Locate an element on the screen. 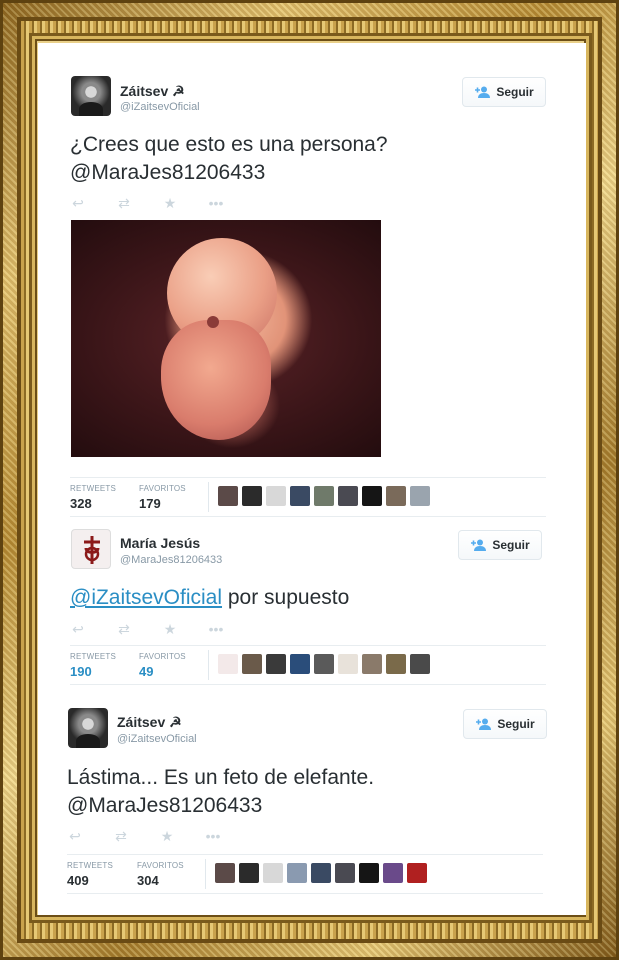  tweet-photo is located at coordinates (226, 338).